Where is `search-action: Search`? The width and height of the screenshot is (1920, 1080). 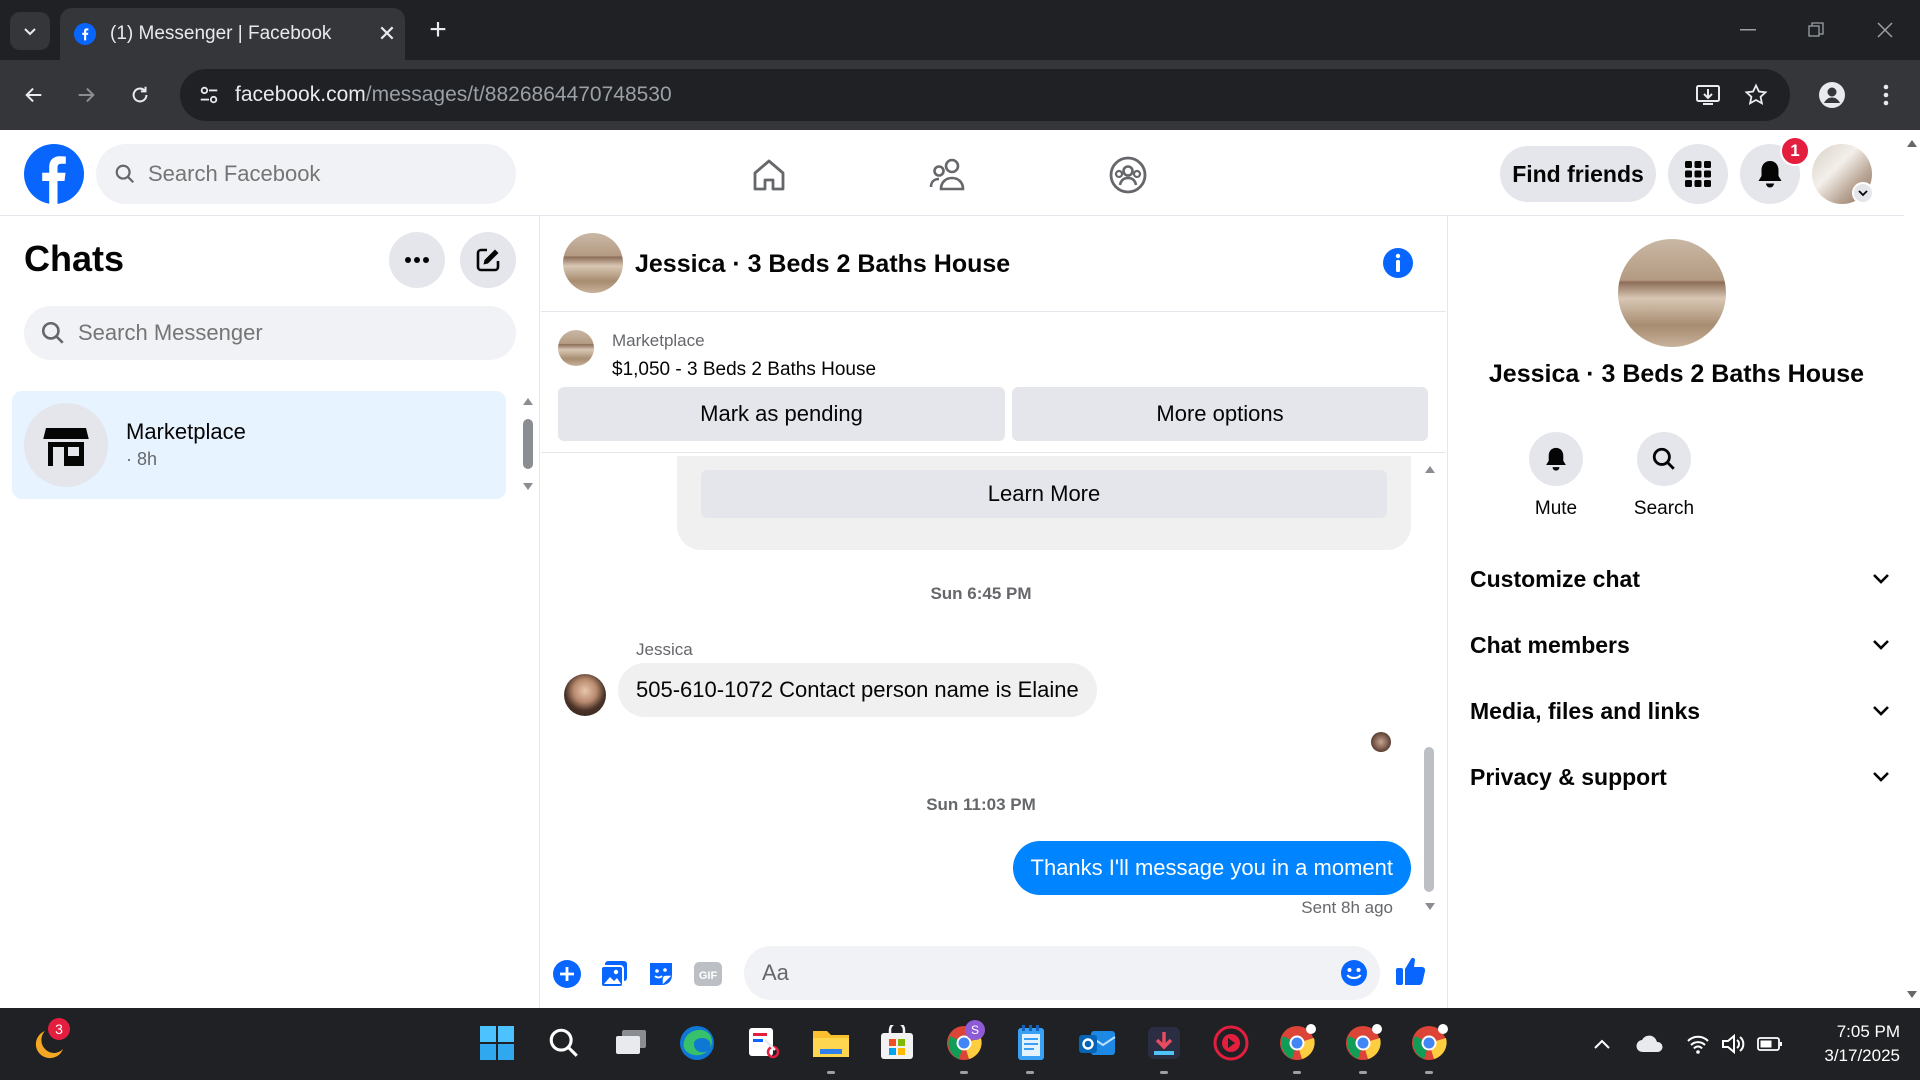
search-action: Search is located at coordinates (1664, 476).